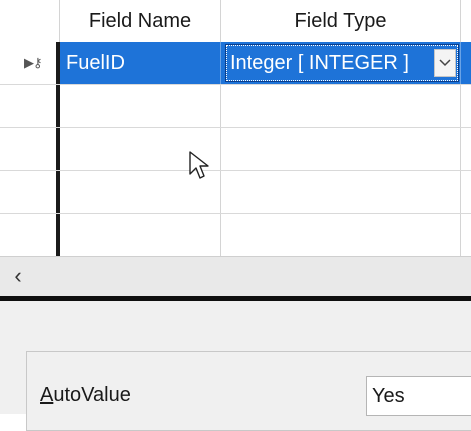  Describe the element at coordinates (199, 165) in the screenshot. I see `mouse-pointer-icon` at that location.